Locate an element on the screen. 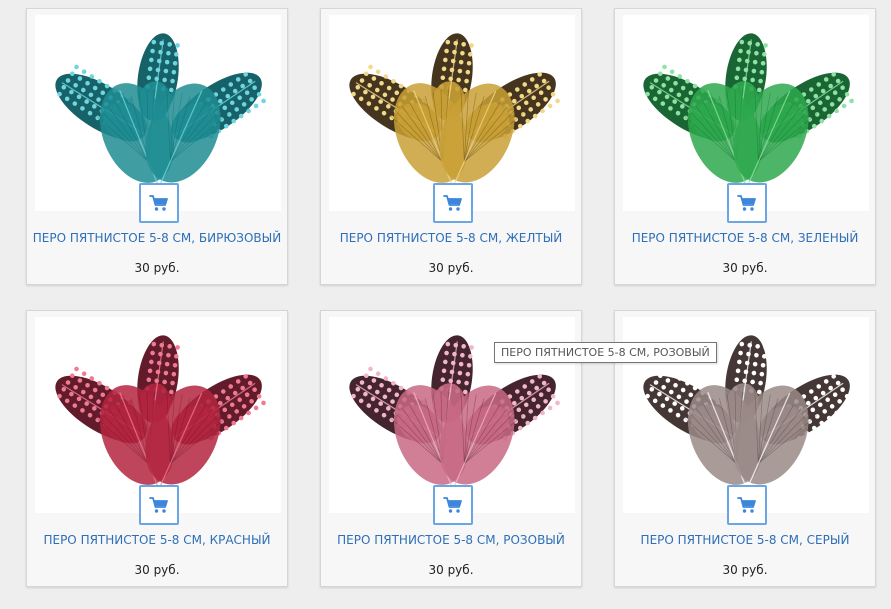 The width and height of the screenshot is (891, 609). product-card: ПЕРО ПЯТНИСТОЕ 5-8 СМ, ЗЕЛЕНЫЙ 30 руб. is located at coordinates (745, 146).